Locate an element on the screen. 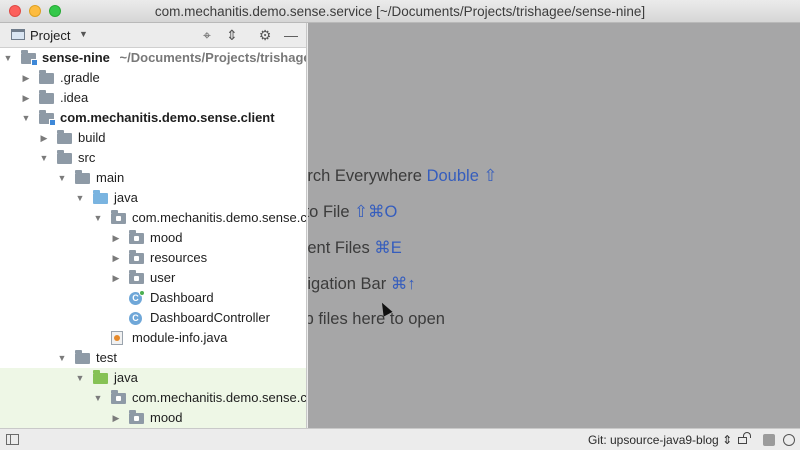 This screenshot has height=450, width=800. tree-row: ▼ test is located at coordinates (153, 358).